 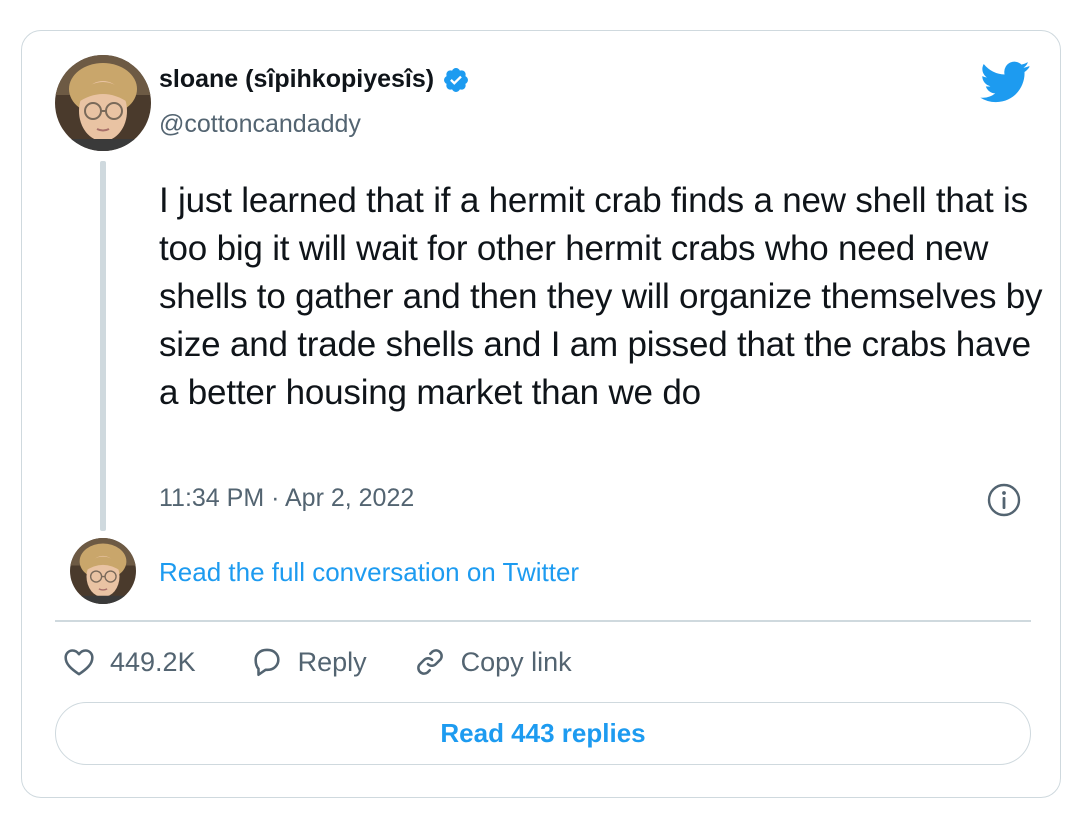 I want to click on speech-bubble-icon, so click(x=266, y=662).